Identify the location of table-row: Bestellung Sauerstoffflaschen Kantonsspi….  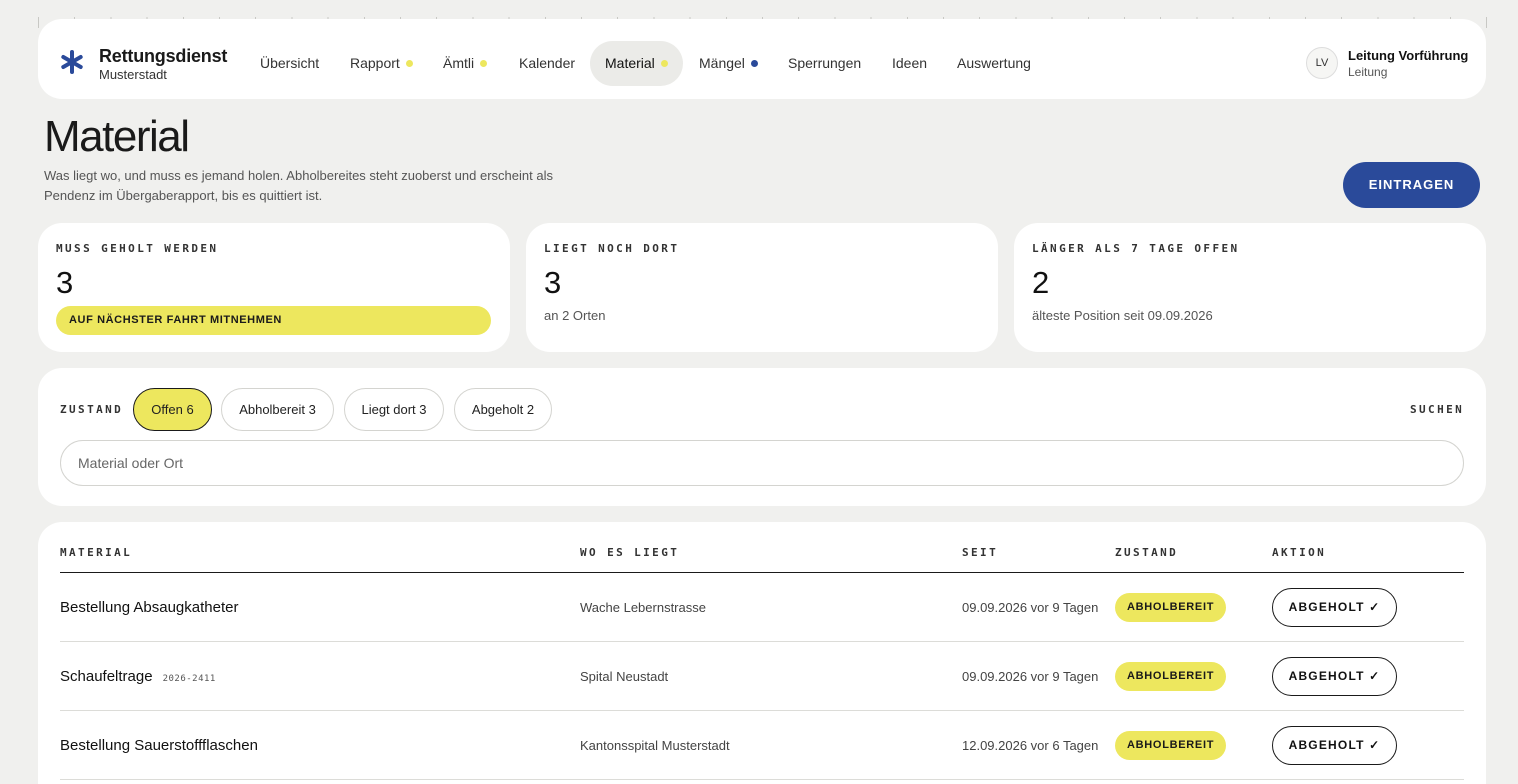
(762, 745).